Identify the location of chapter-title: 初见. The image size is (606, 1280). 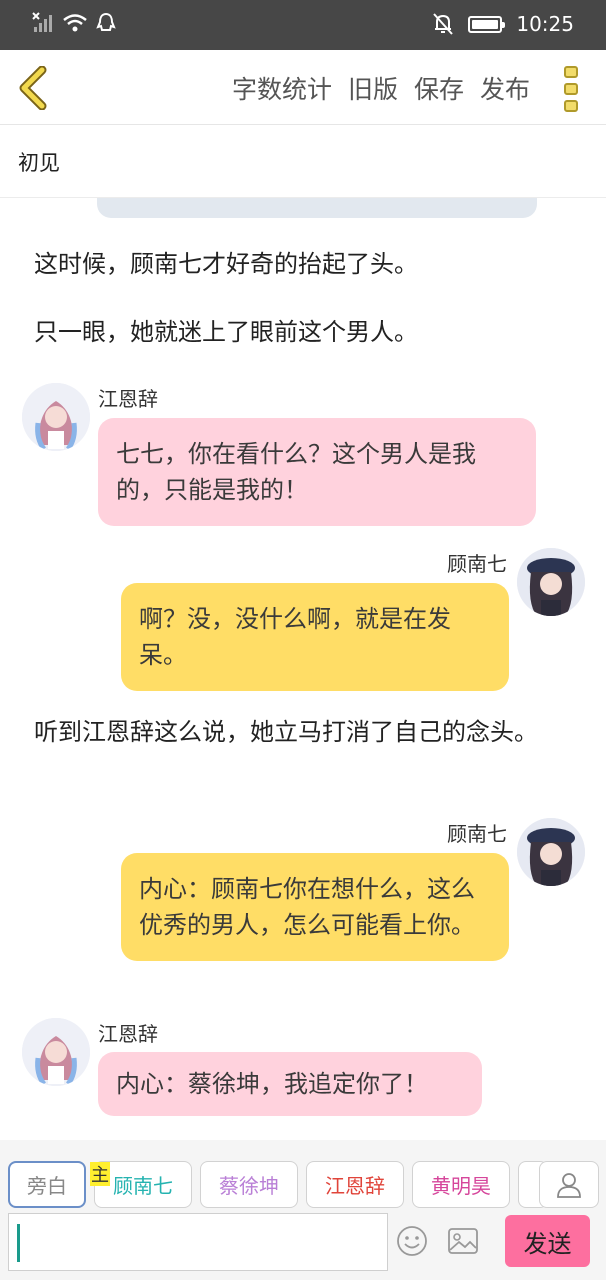
(303, 162).